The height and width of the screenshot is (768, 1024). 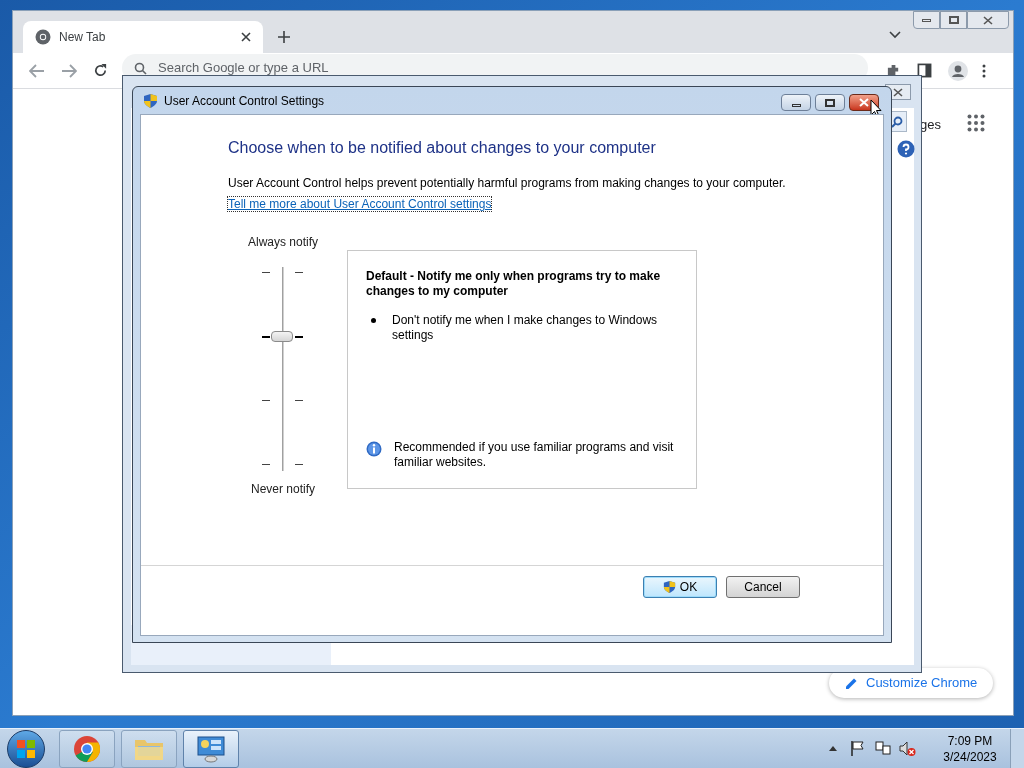 I want to click on recommendation-text: Recommended if you use familiar programs and visit familiar websites., so click(x=534, y=455).